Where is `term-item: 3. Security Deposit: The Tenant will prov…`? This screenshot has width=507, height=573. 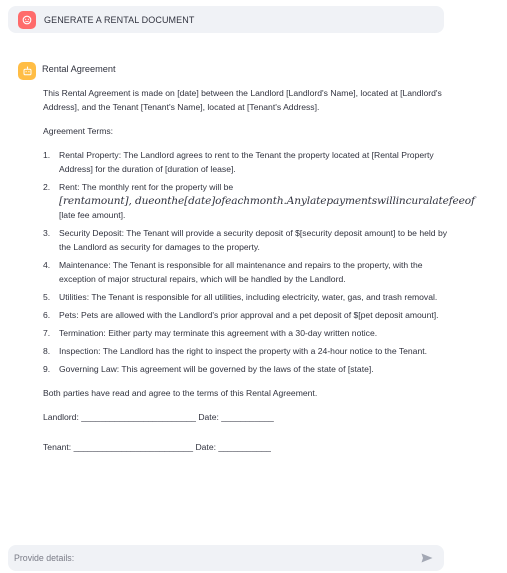 term-item: 3. Security Deposit: The Tenant will prov… is located at coordinates (245, 240).